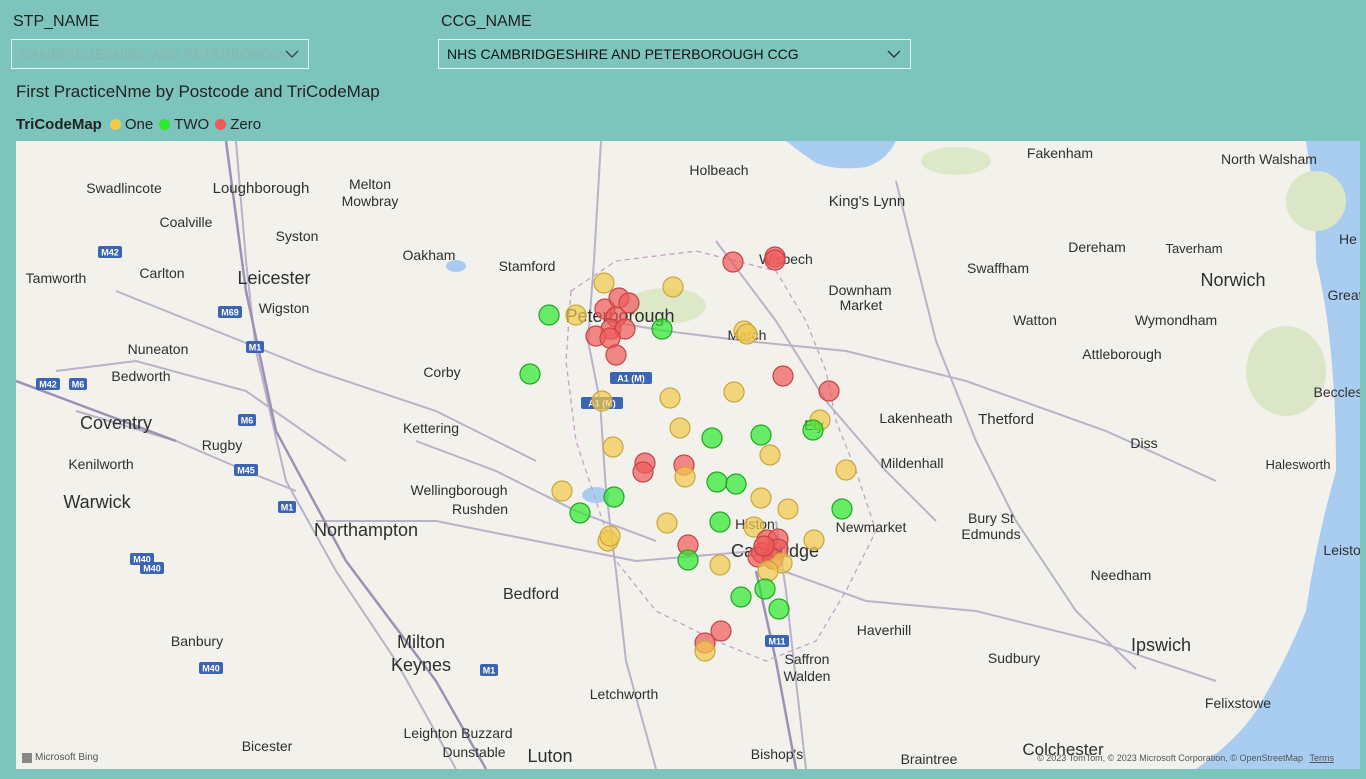  What do you see at coordinates (1336, 392) in the screenshot?
I see `place-label: Beccles` at bounding box center [1336, 392].